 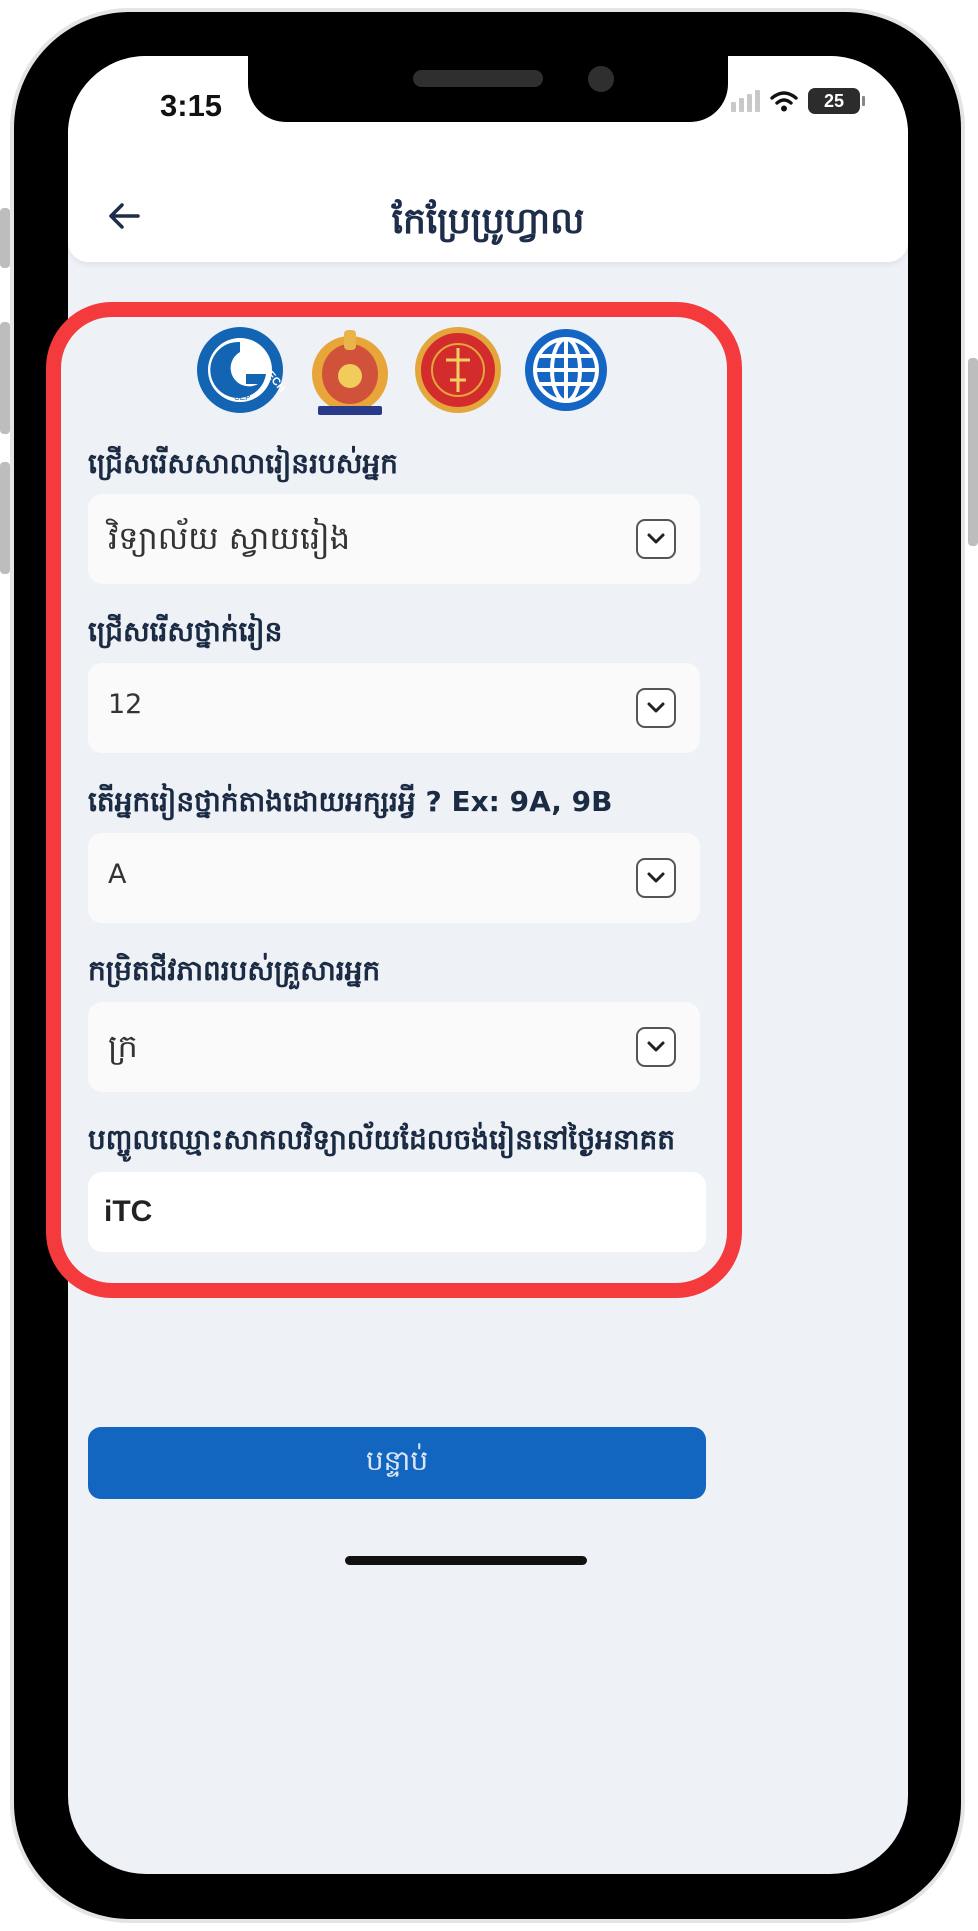 I want to click on status-time: 3:15, so click(x=191, y=105).